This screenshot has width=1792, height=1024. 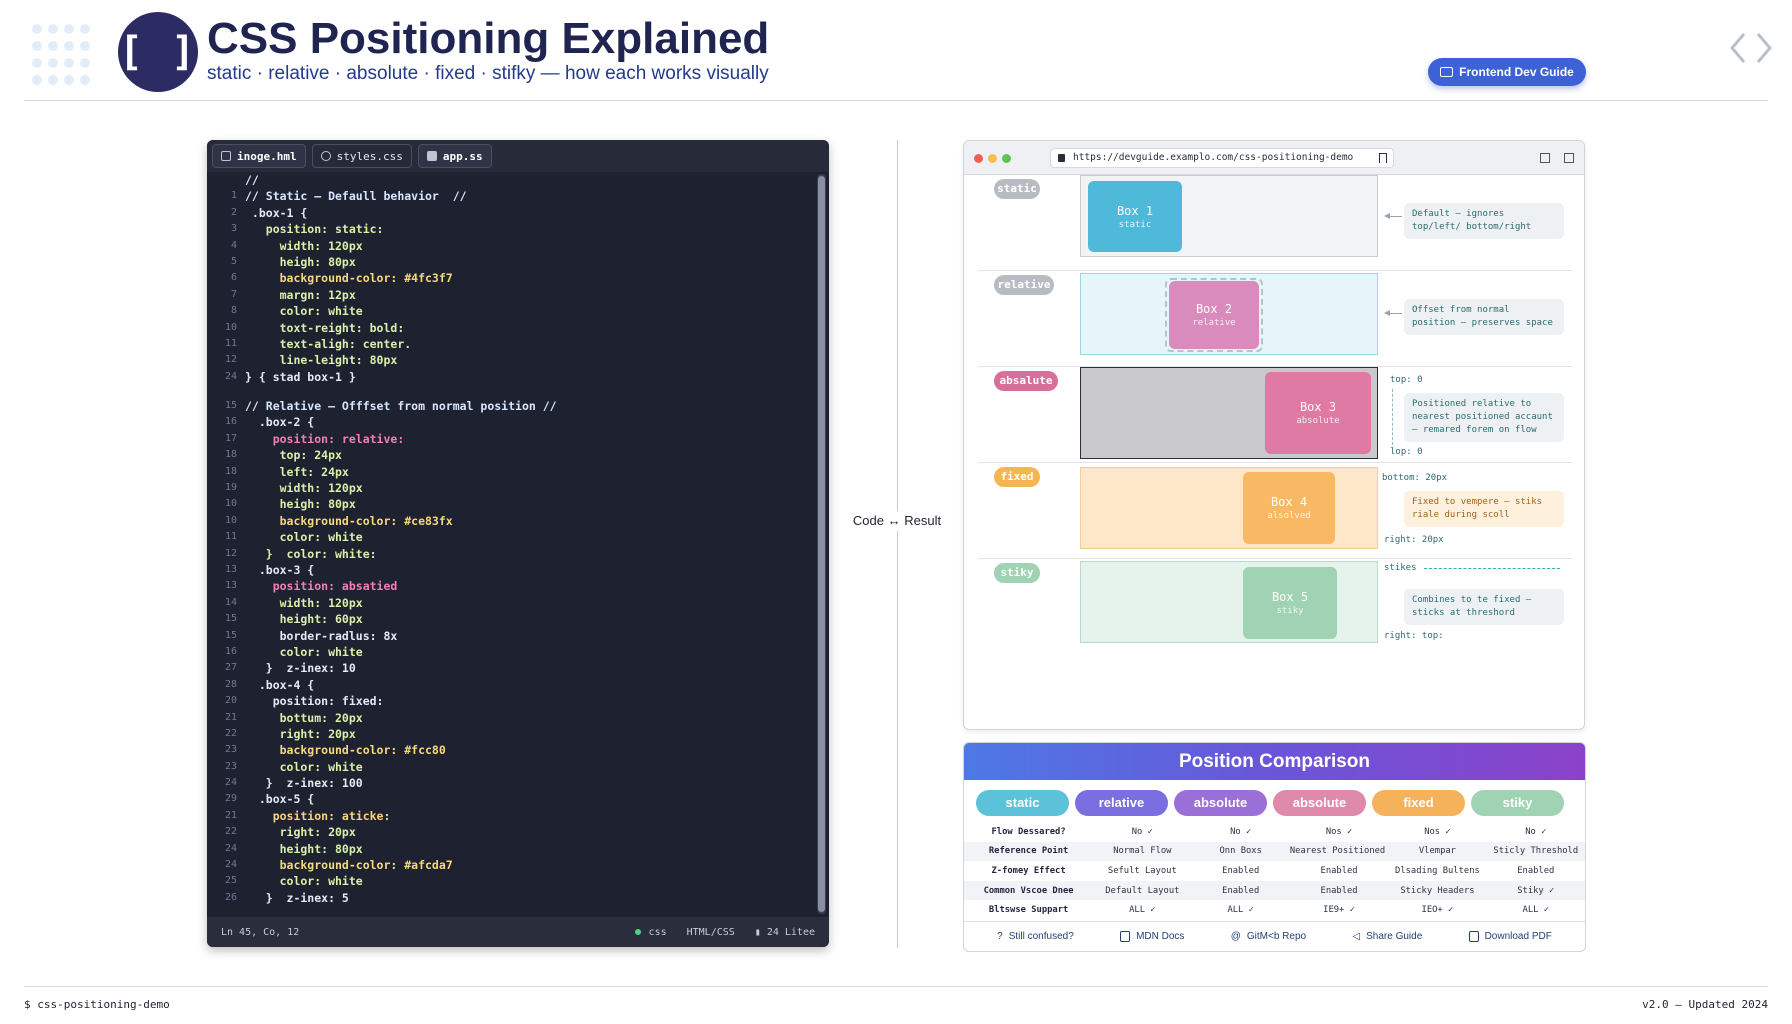 I want to click on line-number: 18, so click(x=230, y=471).